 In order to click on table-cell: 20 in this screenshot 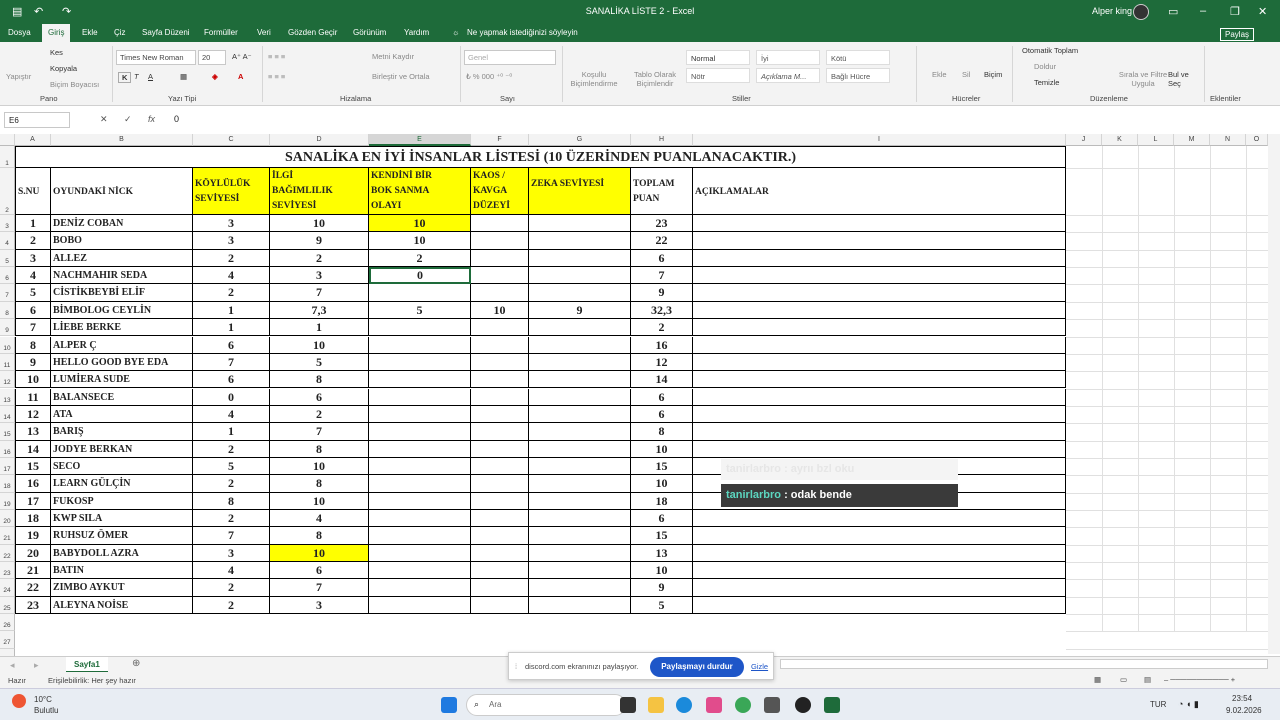, I will do `click(33, 553)`.